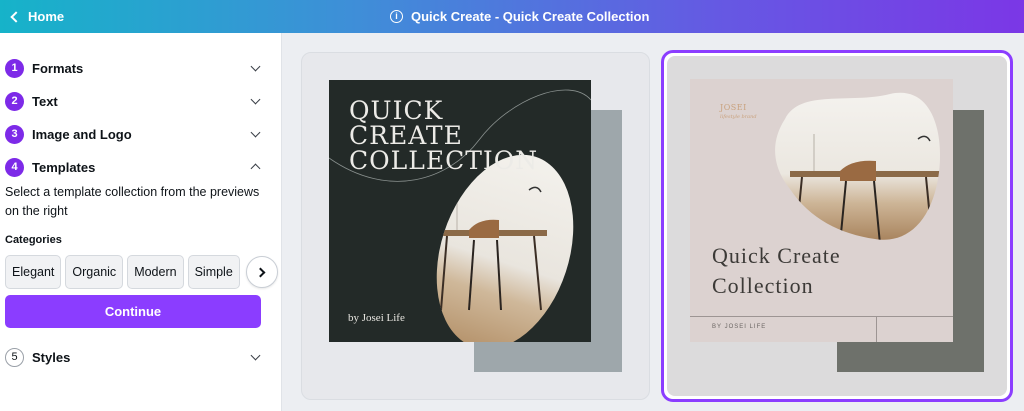 The height and width of the screenshot is (411, 1024). What do you see at coordinates (376, 318) in the screenshot?
I see `template-1-byline: by Josei Life` at bounding box center [376, 318].